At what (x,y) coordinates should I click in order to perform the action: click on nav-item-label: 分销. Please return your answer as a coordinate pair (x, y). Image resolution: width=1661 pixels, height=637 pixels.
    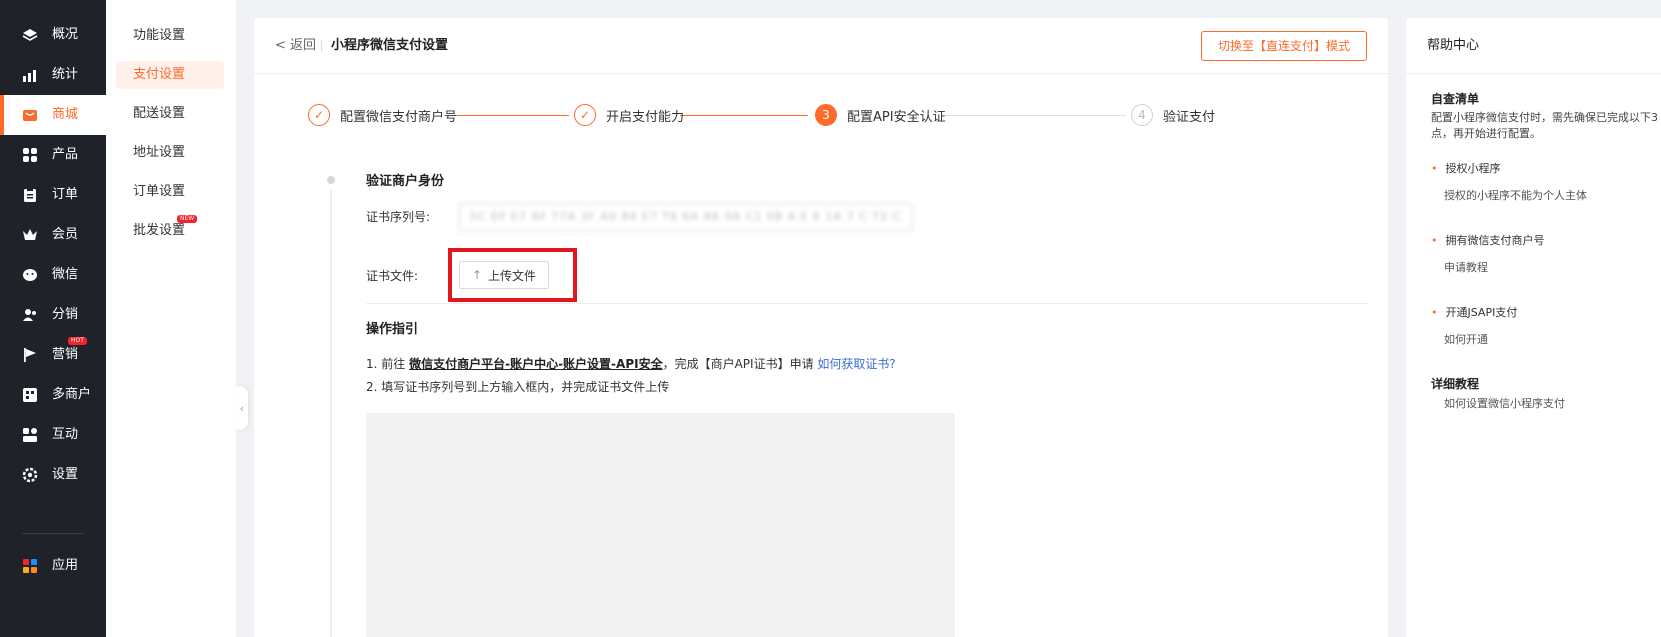
    Looking at the image, I should click on (65, 314).